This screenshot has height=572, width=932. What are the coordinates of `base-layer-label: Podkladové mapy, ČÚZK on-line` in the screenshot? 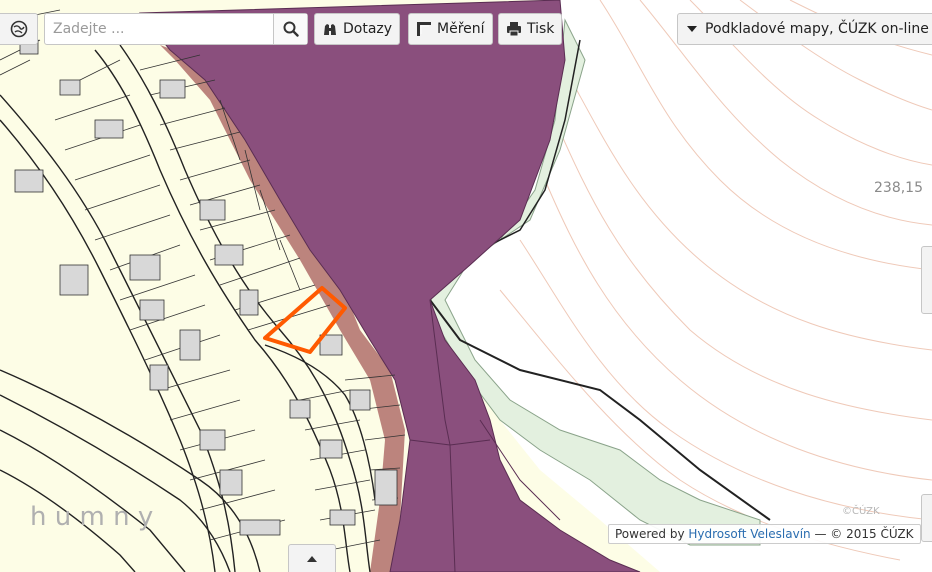 It's located at (817, 29).